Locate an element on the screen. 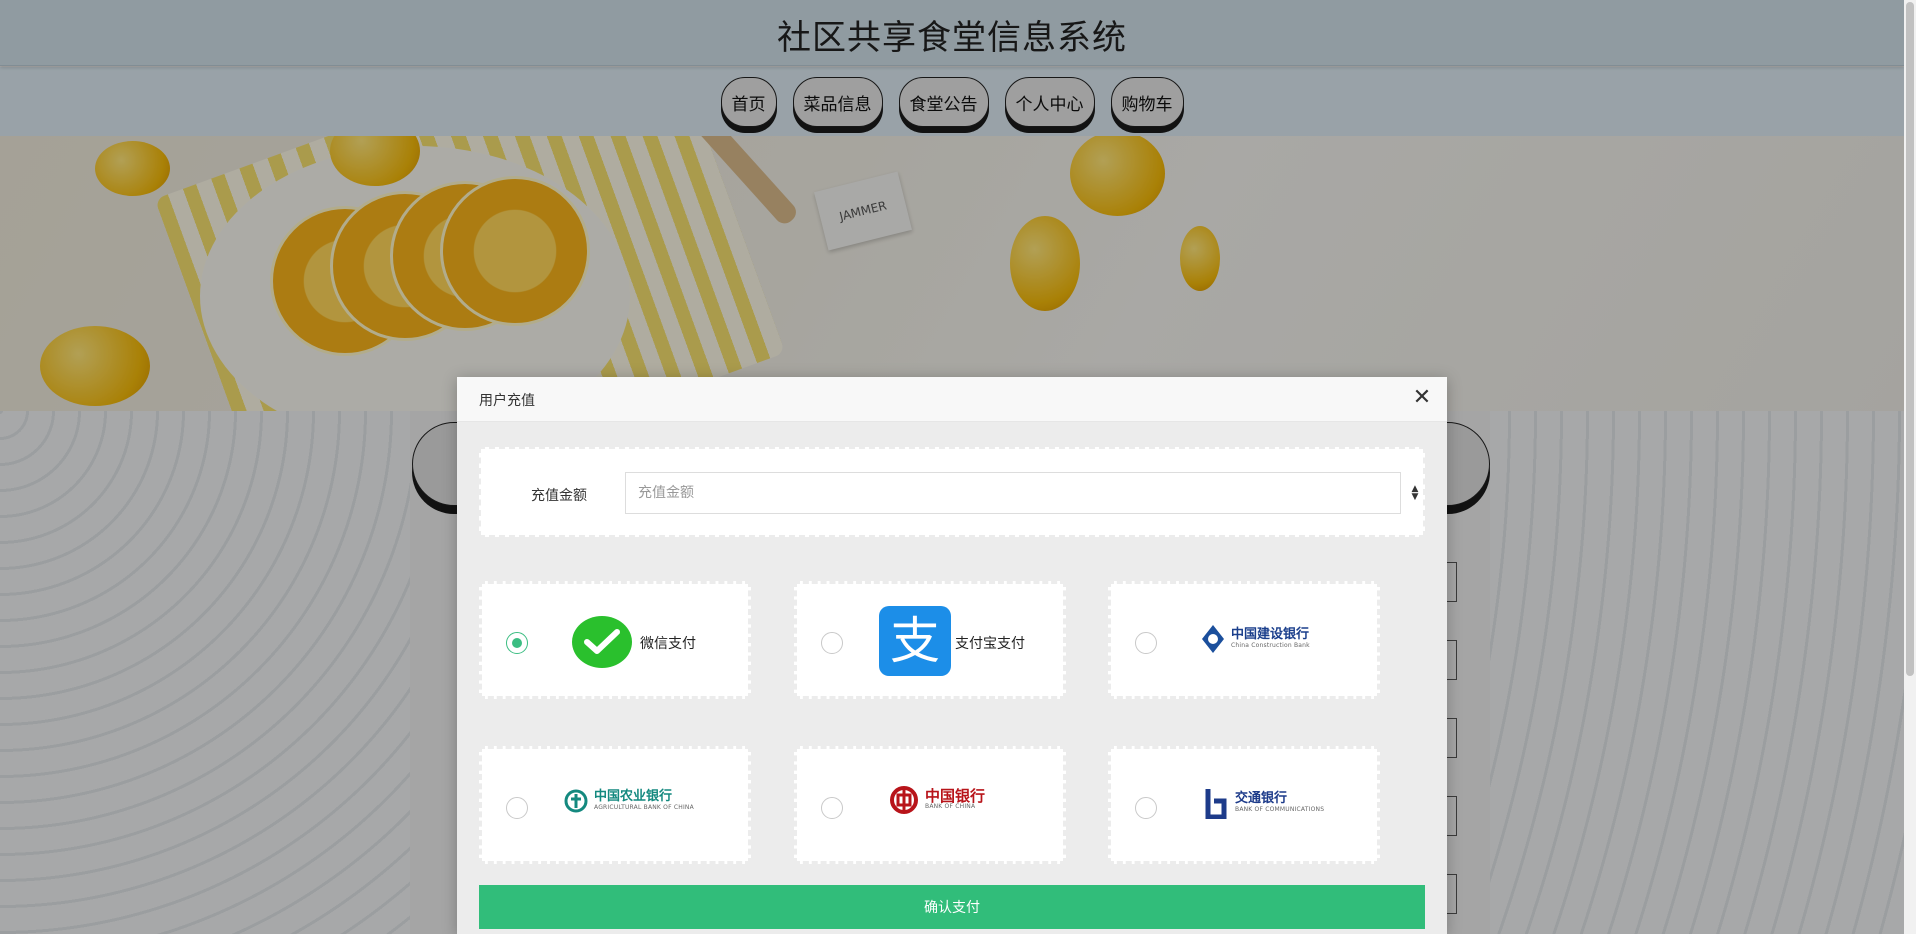 The image size is (1916, 934). bocom-logo: 交通银行 BANK OF COMMUNICATIONS is located at coordinates (1263, 803).